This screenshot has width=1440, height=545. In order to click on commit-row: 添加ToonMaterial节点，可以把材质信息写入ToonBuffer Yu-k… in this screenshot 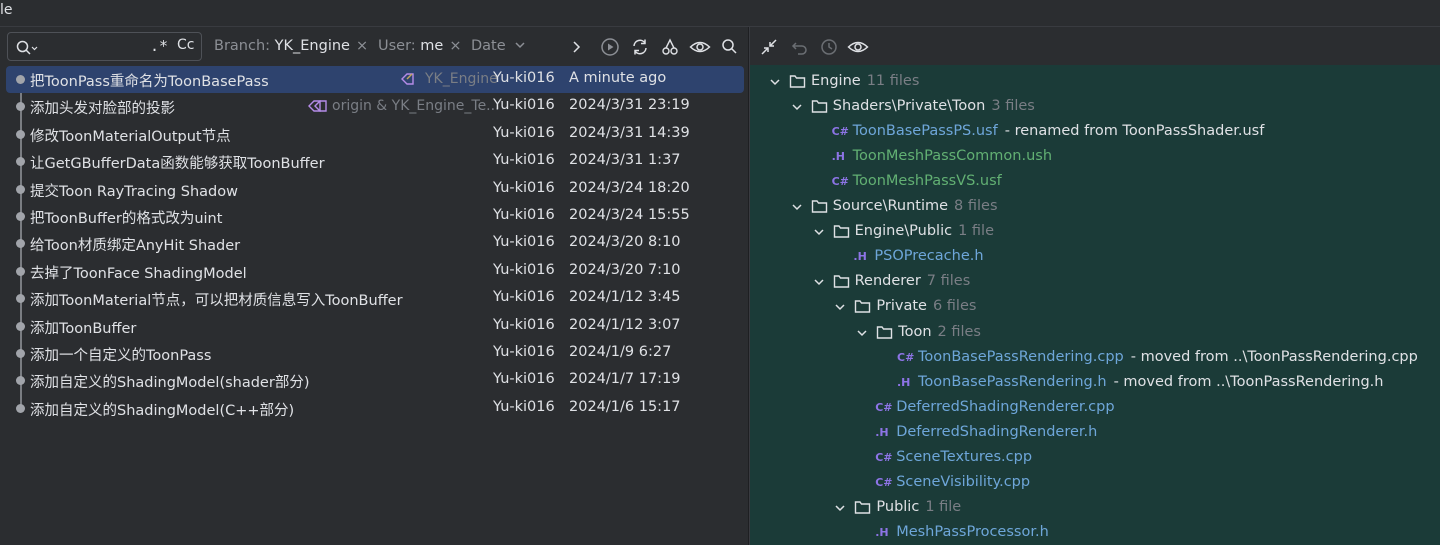, I will do `click(375, 298)`.